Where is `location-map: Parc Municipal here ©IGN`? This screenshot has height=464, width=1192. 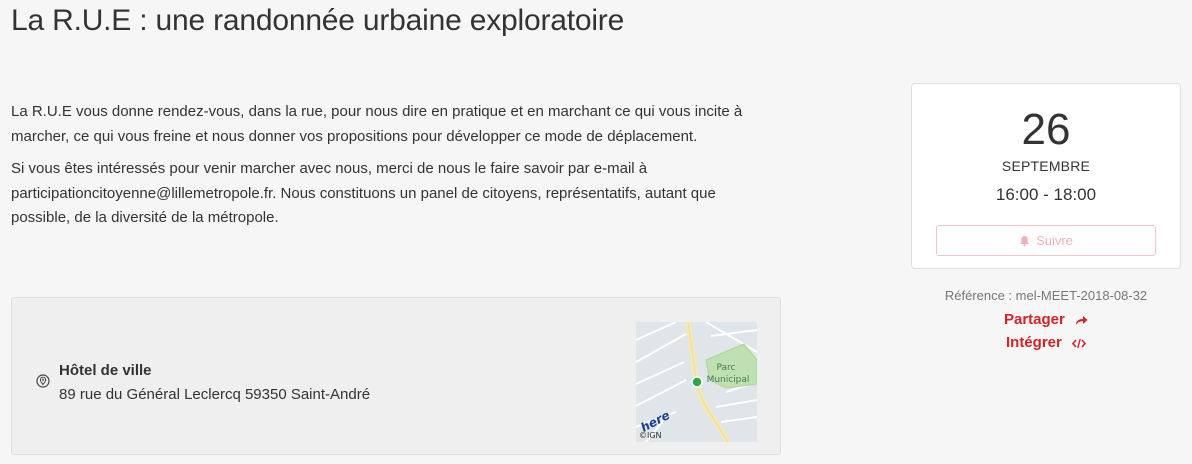 location-map: Parc Municipal here ©IGN is located at coordinates (696, 382).